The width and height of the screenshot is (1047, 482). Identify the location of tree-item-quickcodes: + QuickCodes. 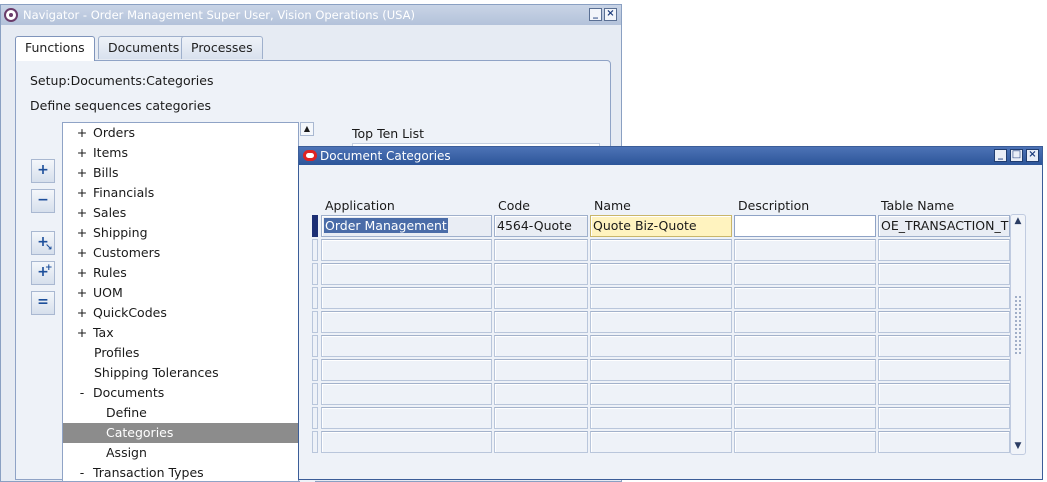
(180, 313).